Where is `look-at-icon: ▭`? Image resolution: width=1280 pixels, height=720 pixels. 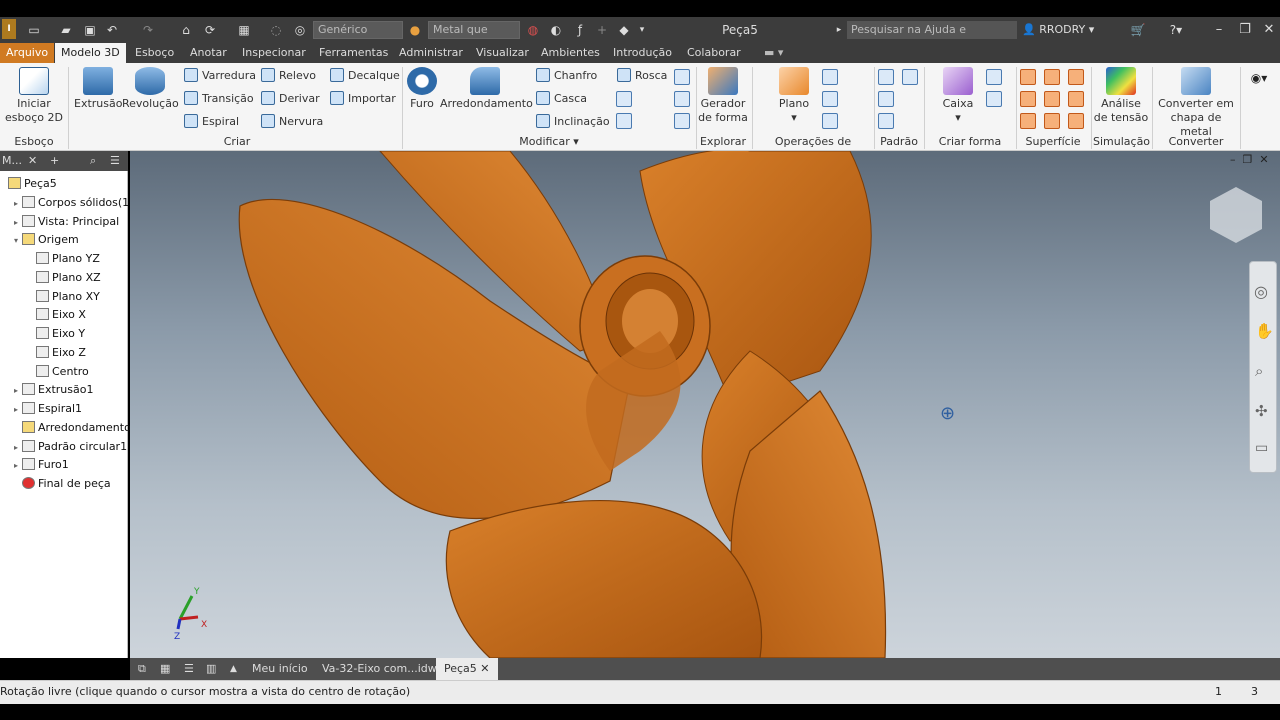 look-at-icon: ▭ is located at coordinates (1261, 448).